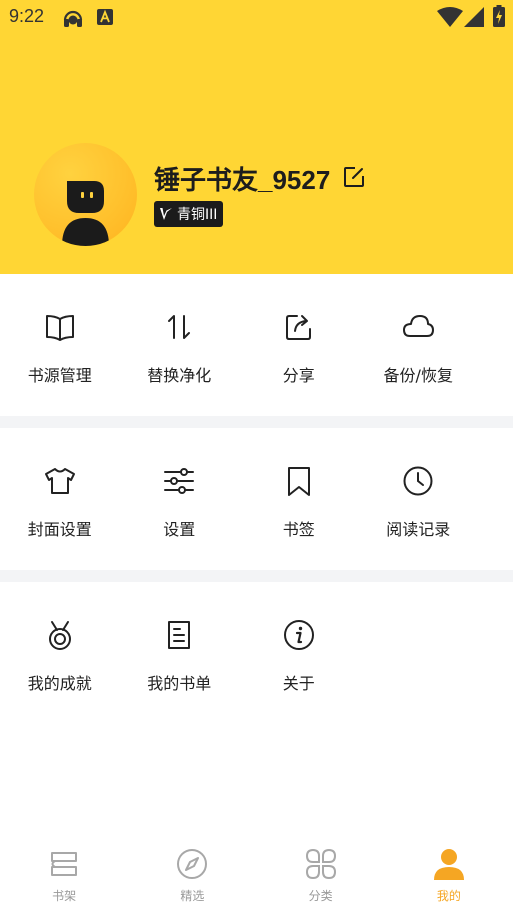 The image size is (513, 913). Describe the element at coordinates (59, 529) in the screenshot. I see `menu-item-label: 封面设置` at that location.